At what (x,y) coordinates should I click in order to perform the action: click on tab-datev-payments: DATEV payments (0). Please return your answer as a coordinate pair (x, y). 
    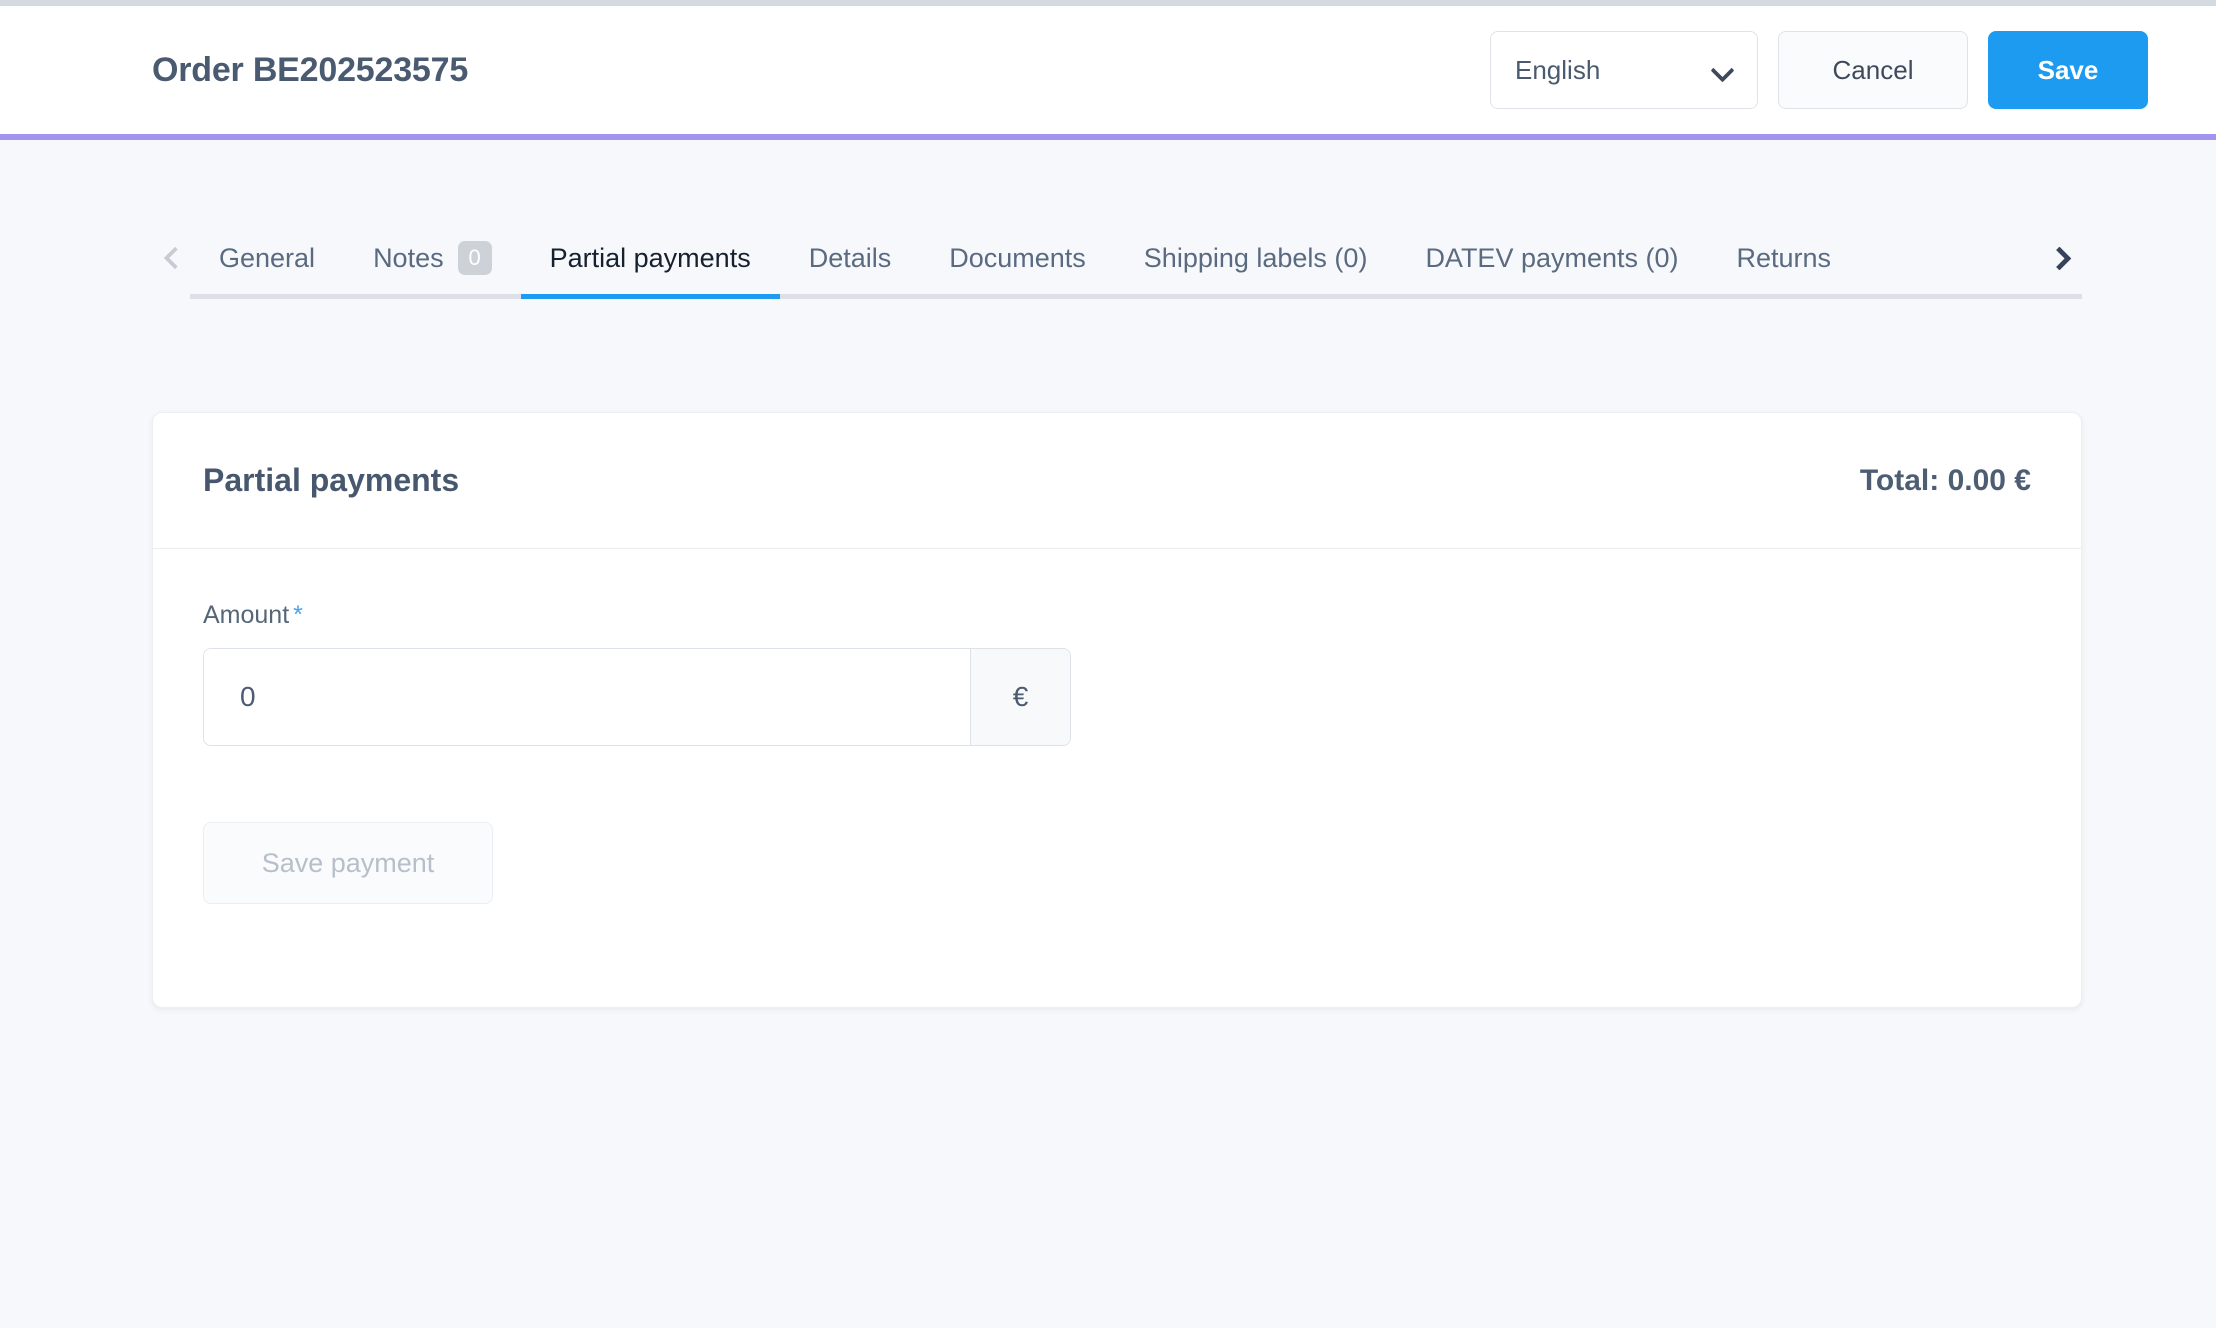
    Looking at the image, I should click on (1551, 258).